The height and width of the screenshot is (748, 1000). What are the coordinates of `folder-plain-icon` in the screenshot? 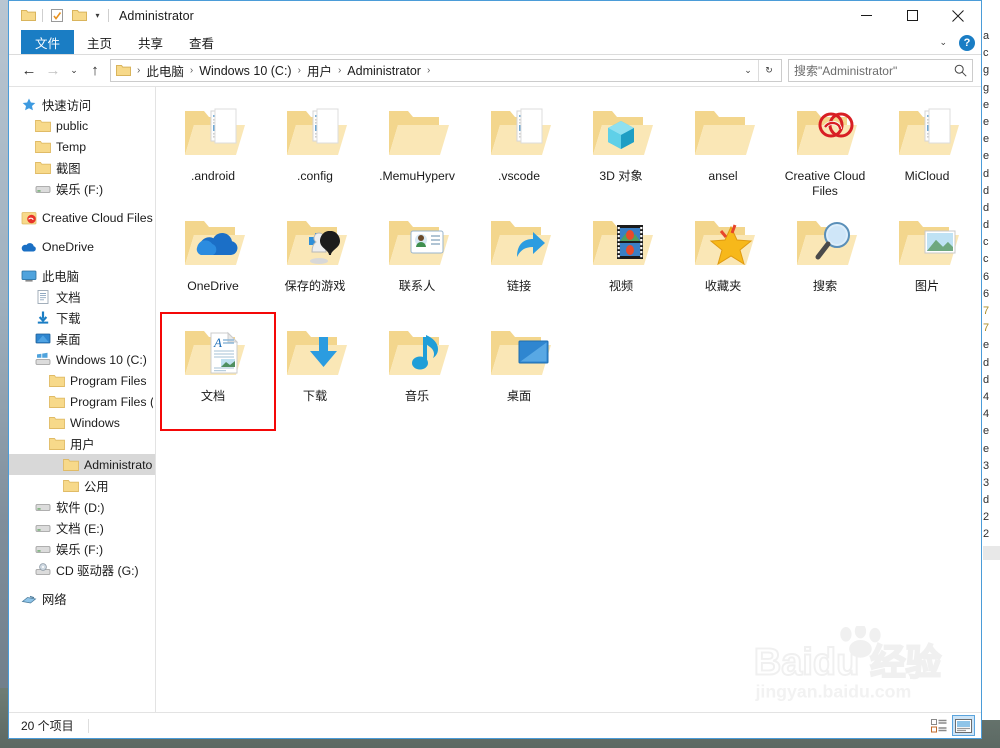 It's located at (417, 131).